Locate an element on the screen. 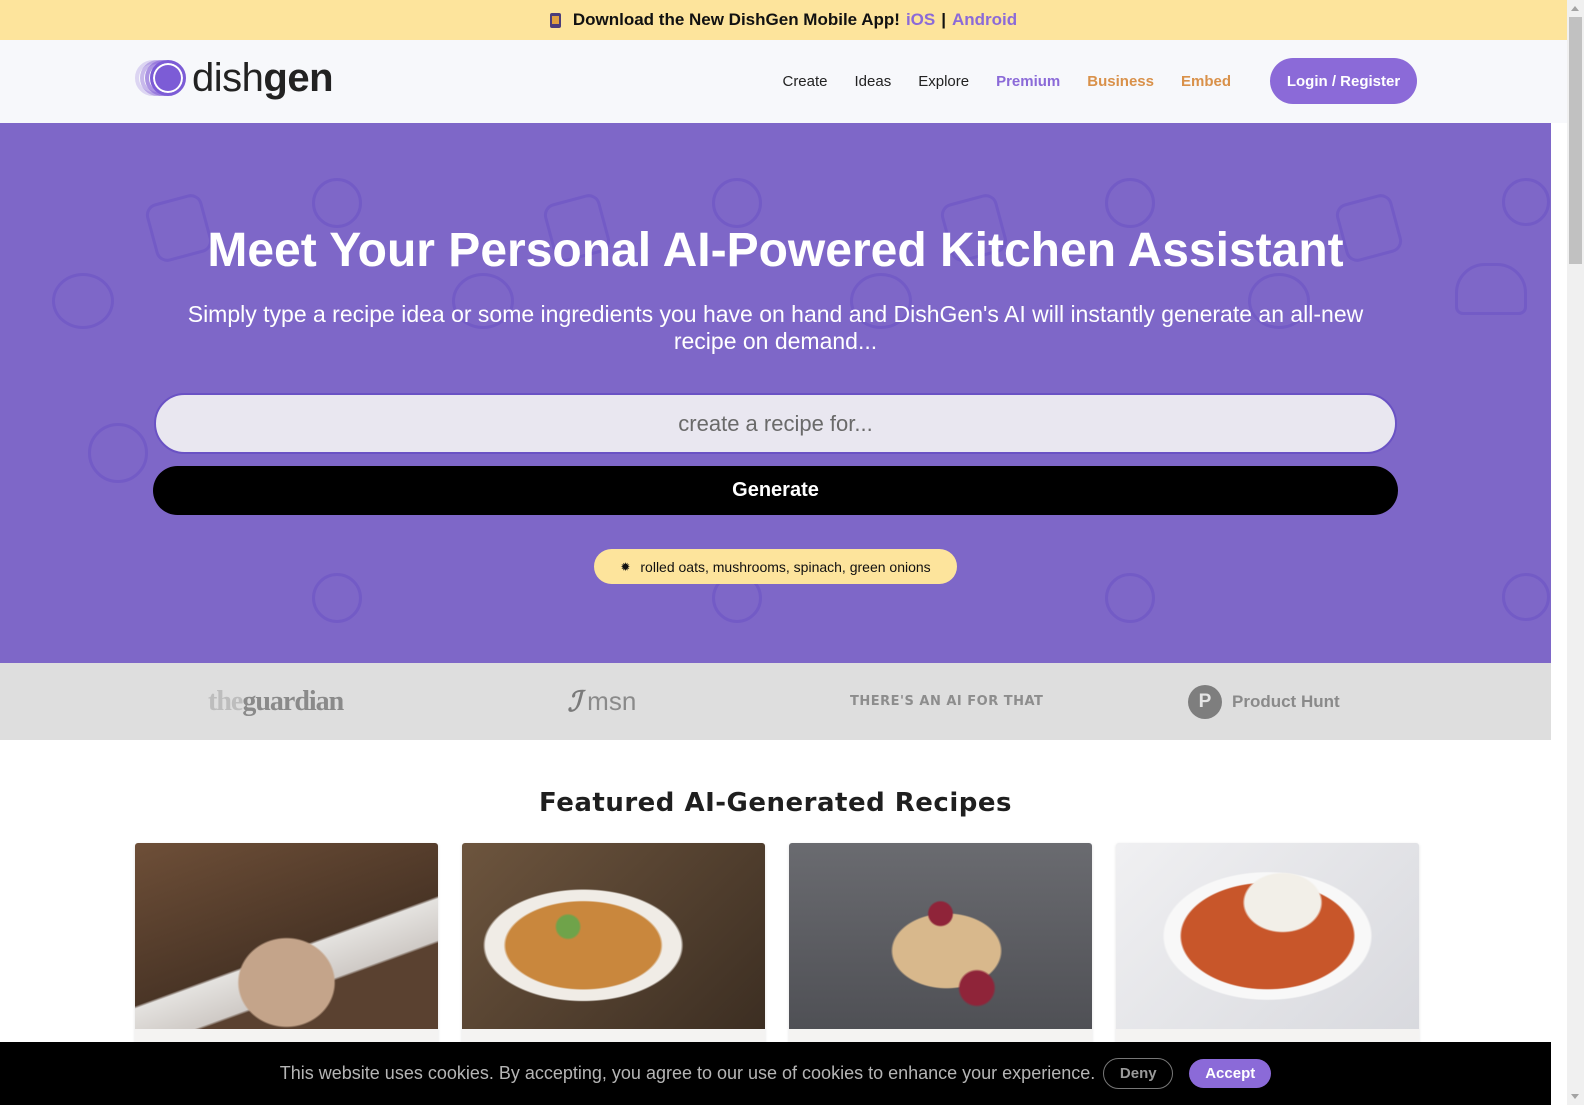 This screenshot has height=1105, width=1584. android-link: Android is located at coordinates (984, 20).